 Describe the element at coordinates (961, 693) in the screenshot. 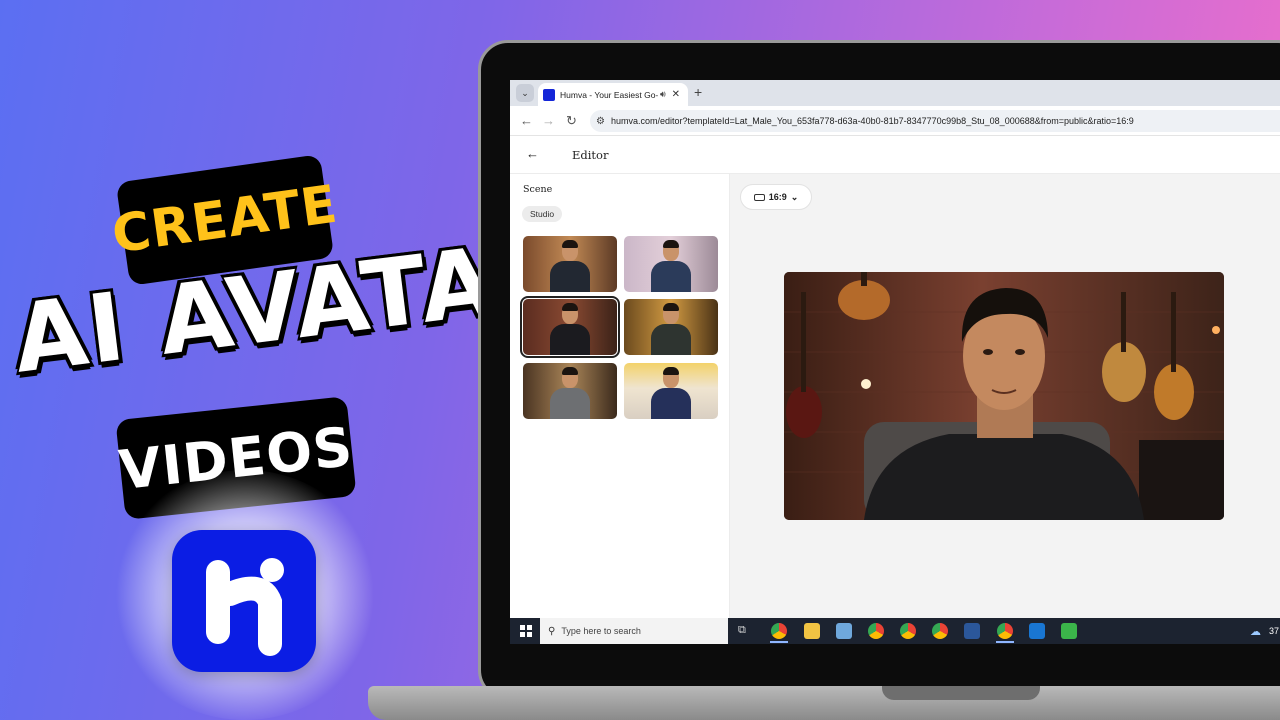

I see `laptop-notch` at that location.